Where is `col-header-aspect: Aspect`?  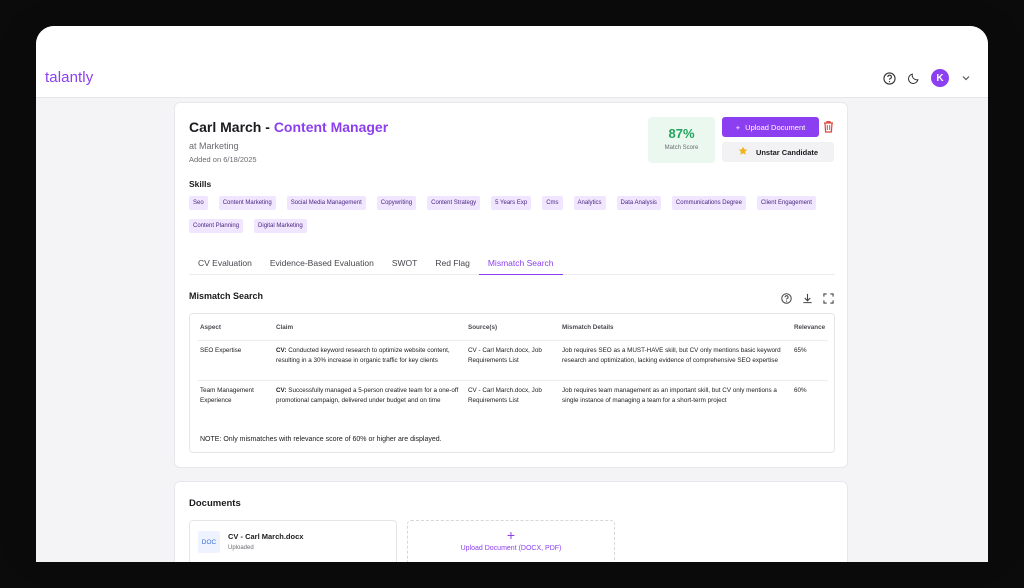
col-header-aspect: Aspect is located at coordinates (210, 327).